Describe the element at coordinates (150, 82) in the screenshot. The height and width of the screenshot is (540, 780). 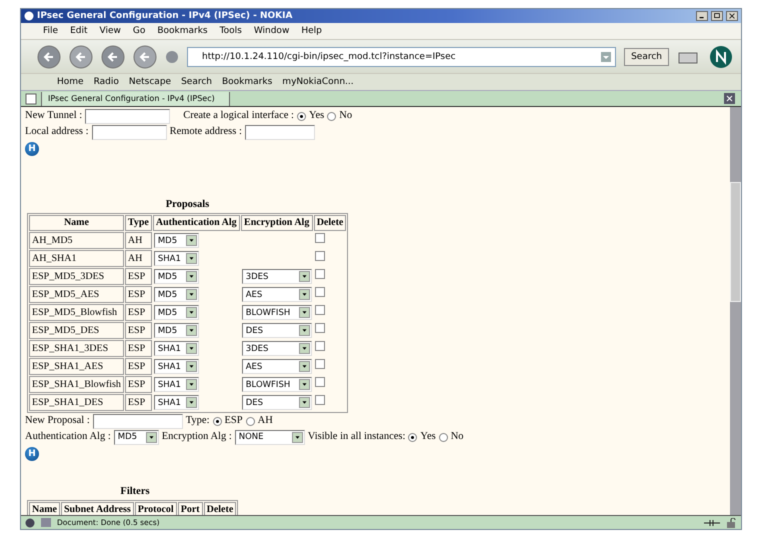
I see `bookmark-link: Netscape` at that location.